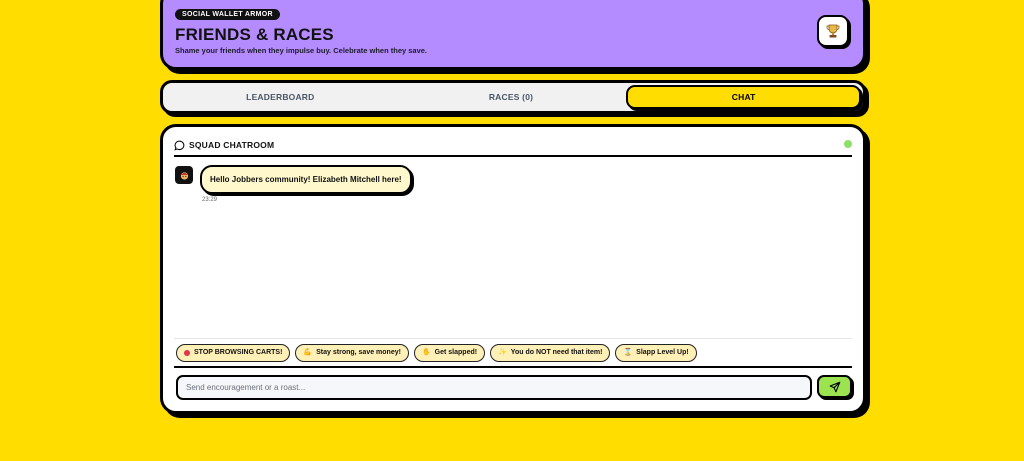 Image resolution: width=1024 pixels, height=461 pixels. Describe the element at coordinates (502, 352) in the screenshot. I see `sparkle-icon: ✨` at that location.